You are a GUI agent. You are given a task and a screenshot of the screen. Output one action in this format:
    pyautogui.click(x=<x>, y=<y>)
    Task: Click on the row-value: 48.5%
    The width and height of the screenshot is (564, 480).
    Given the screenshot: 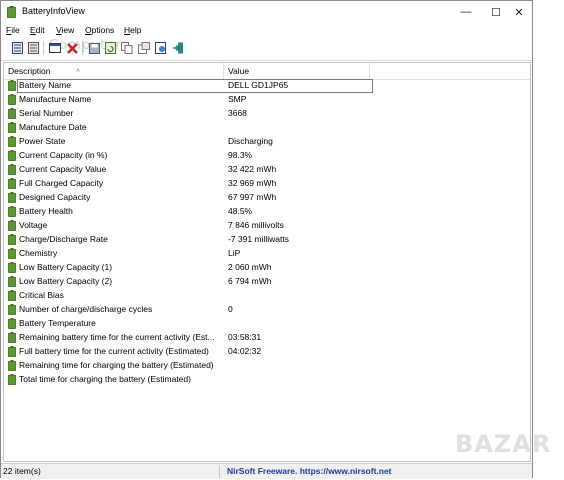 What is the action you would take?
    pyautogui.click(x=240, y=211)
    